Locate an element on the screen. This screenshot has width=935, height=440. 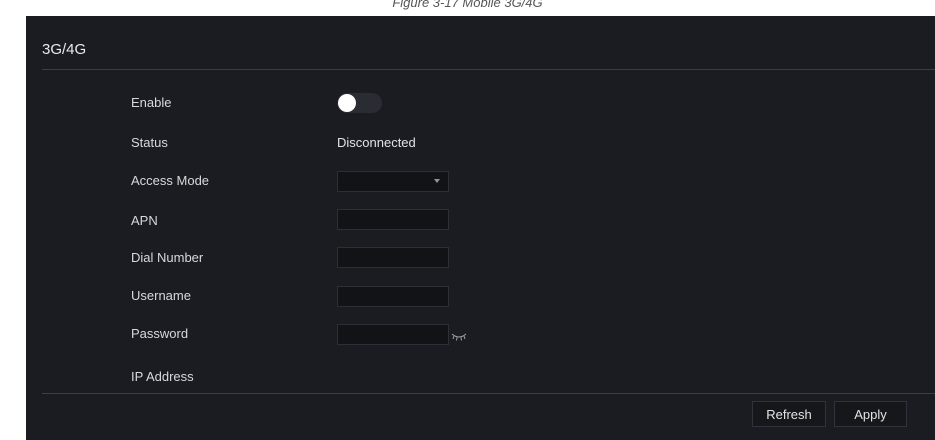
toggle-knob is located at coordinates (347, 103).